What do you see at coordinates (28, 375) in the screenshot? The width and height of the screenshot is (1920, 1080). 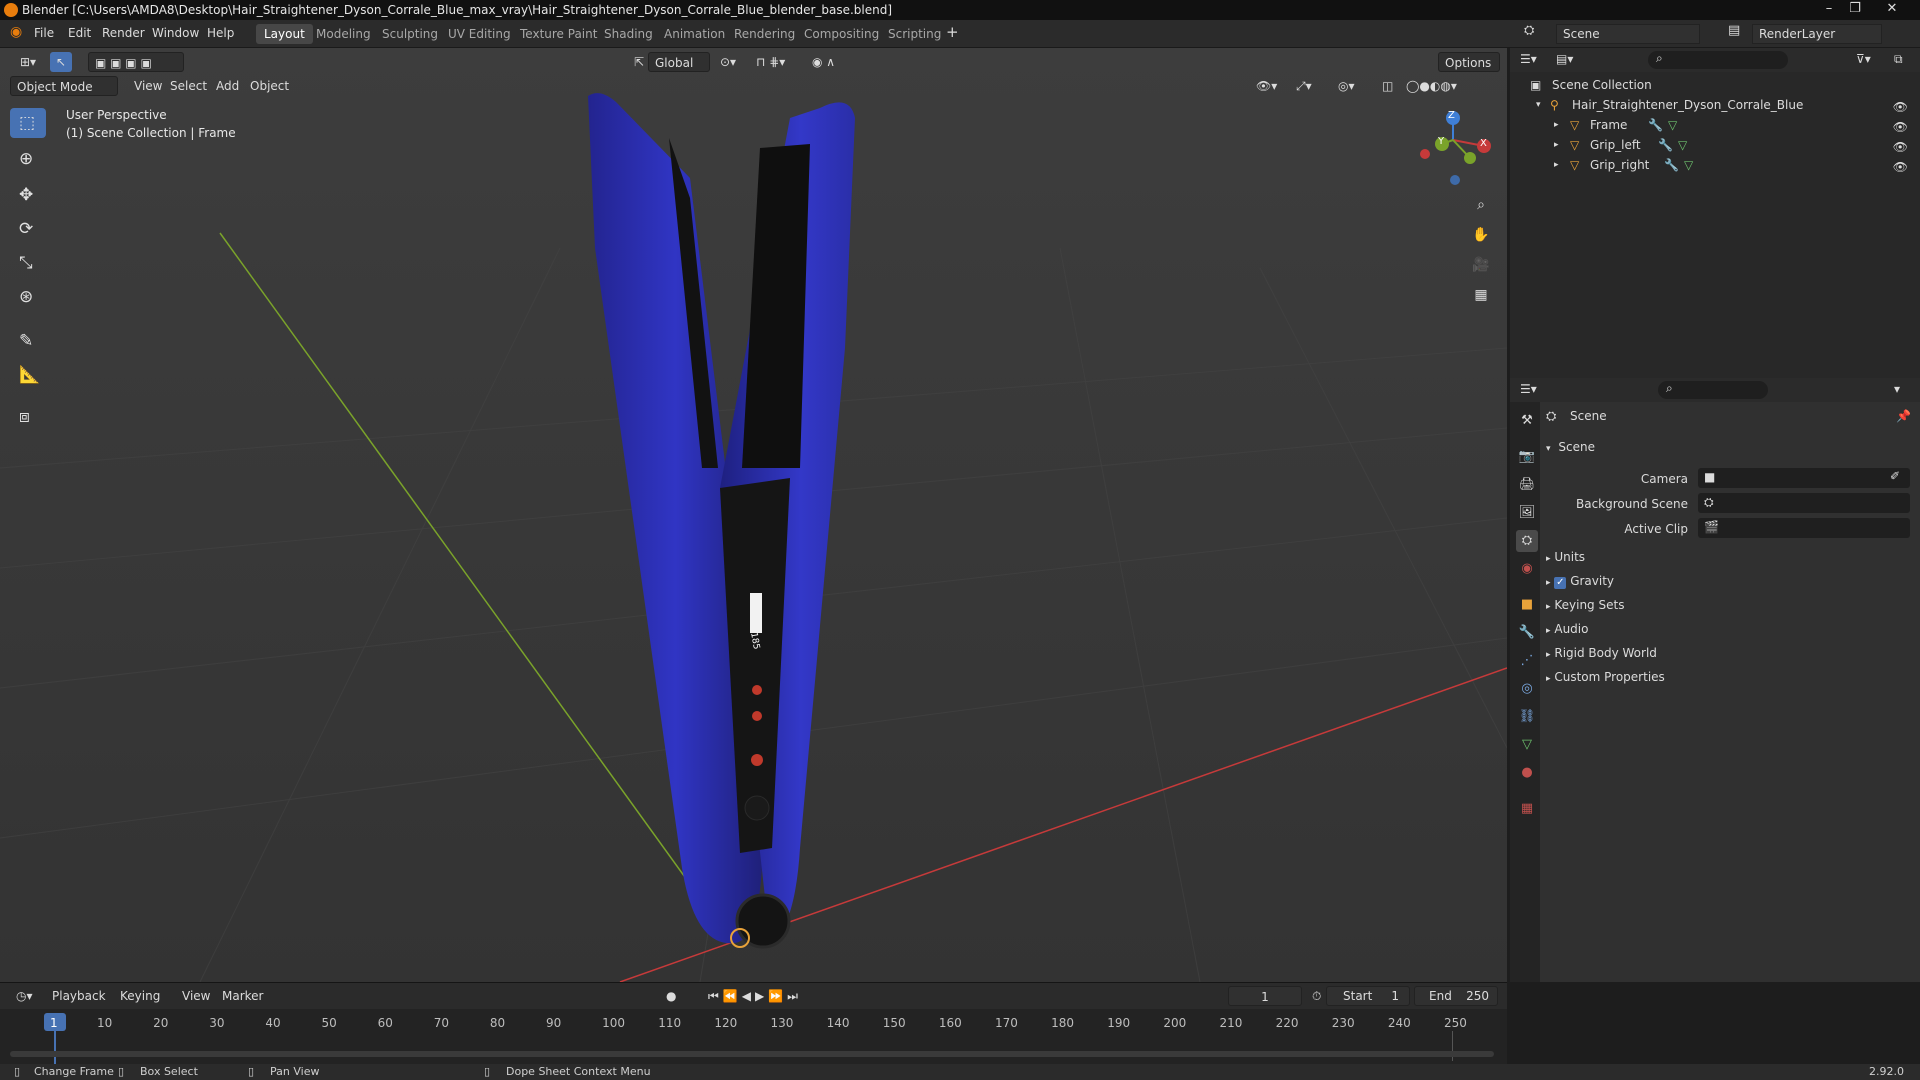 I see `tool-measure: 📐` at bounding box center [28, 375].